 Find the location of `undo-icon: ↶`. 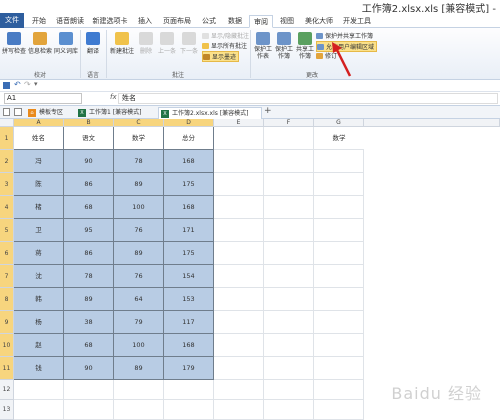

undo-icon: ↶ is located at coordinates (17, 84).